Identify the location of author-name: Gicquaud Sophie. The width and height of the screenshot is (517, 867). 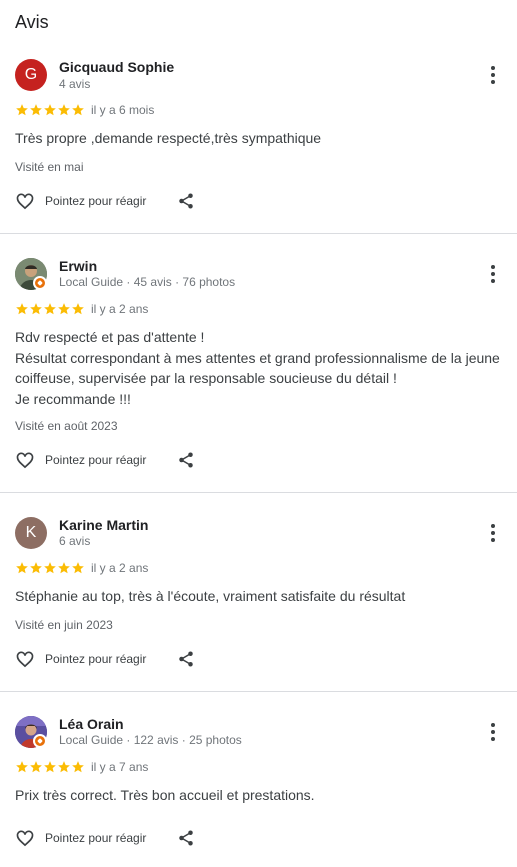
(116, 67).